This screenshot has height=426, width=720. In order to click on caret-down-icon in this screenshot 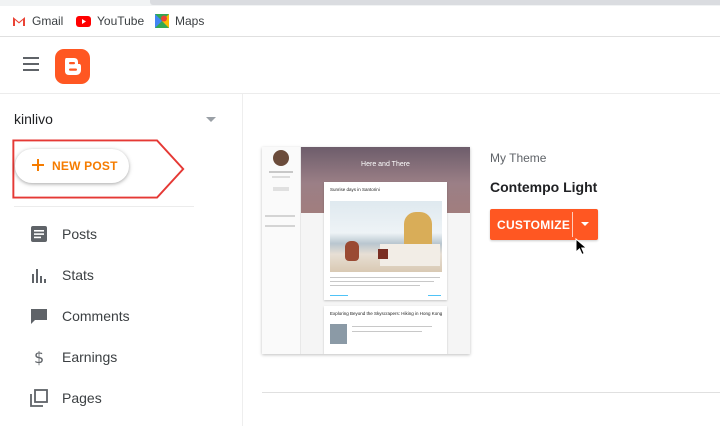, I will do `click(585, 224)`.